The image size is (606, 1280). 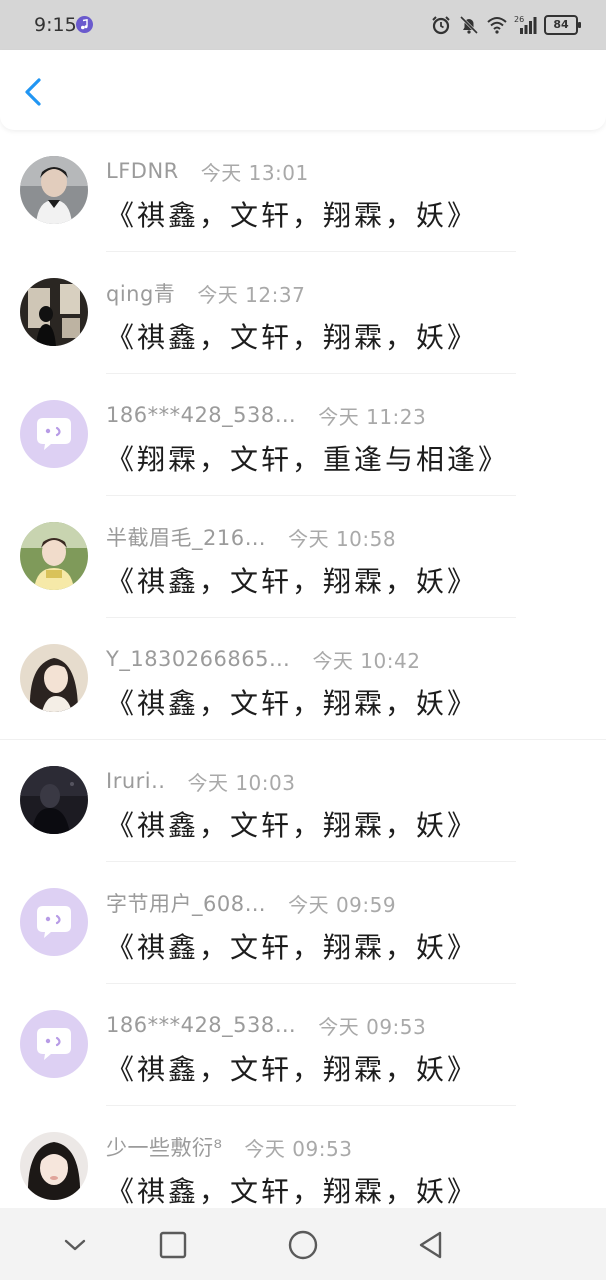 What do you see at coordinates (519, 19) in the screenshot?
I see `svg-text: 26` at bounding box center [519, 19].